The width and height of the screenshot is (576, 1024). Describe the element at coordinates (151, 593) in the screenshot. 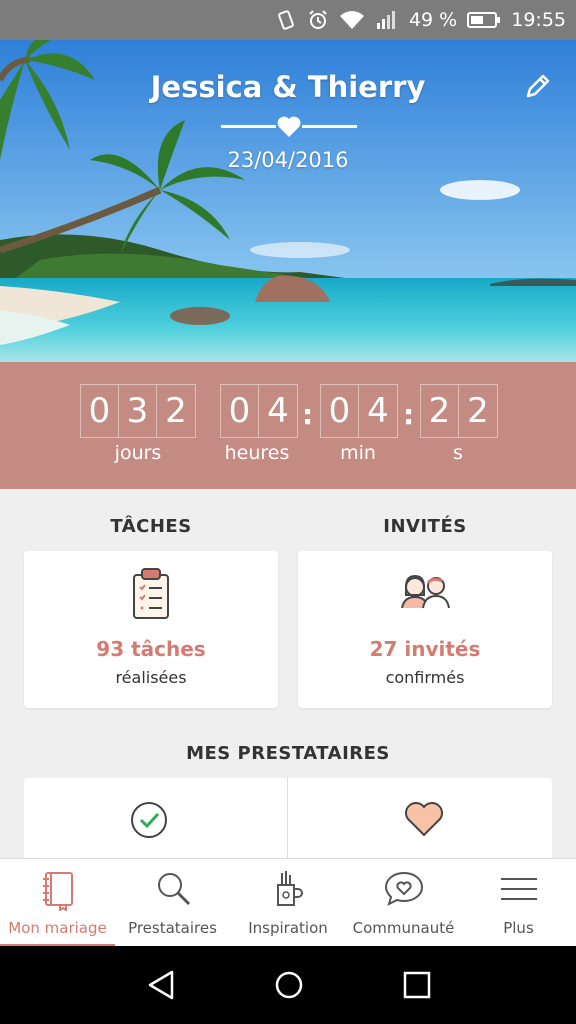

I see `clipboard-icon` at that location.